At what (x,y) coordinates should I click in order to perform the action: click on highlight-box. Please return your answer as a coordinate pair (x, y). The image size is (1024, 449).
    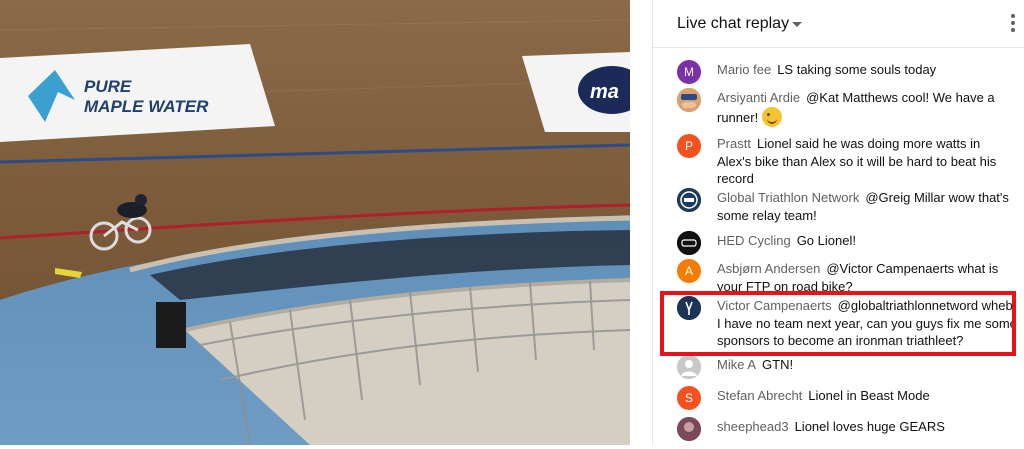
    Looking at the image, I should click on (838, 323).